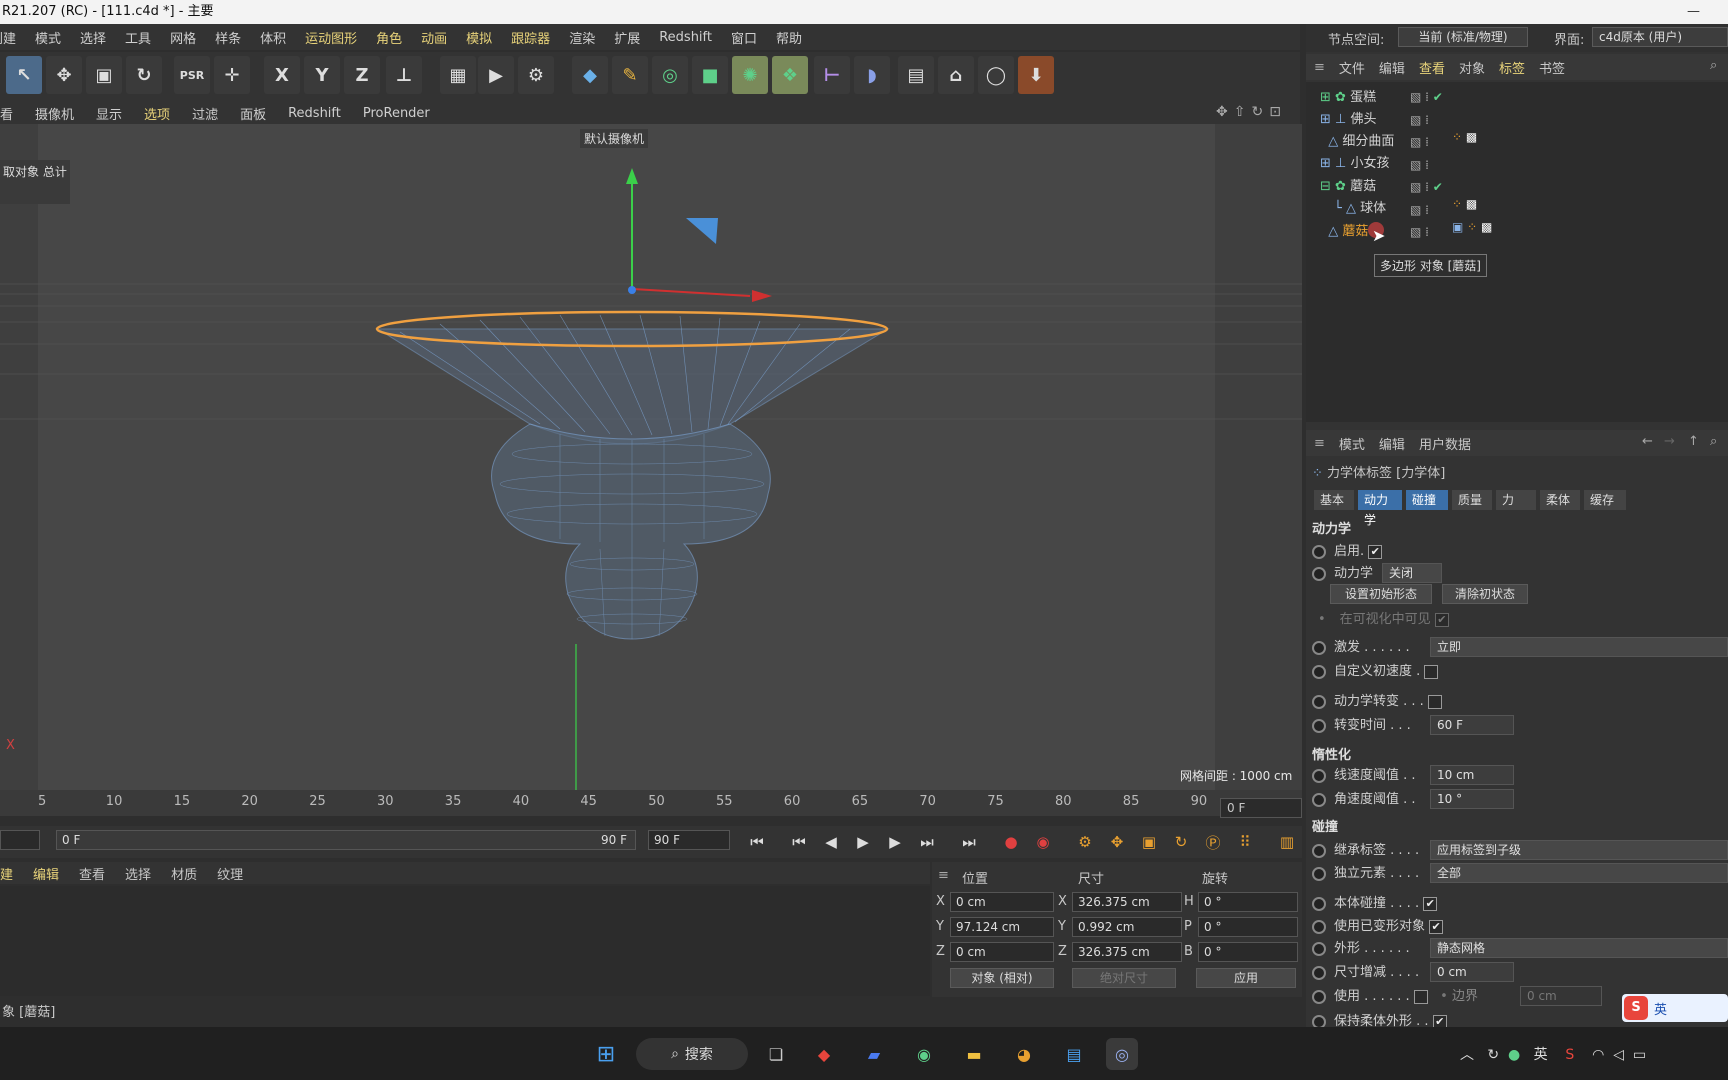  I want to click on menu-item: 角色, so click(389, 37).